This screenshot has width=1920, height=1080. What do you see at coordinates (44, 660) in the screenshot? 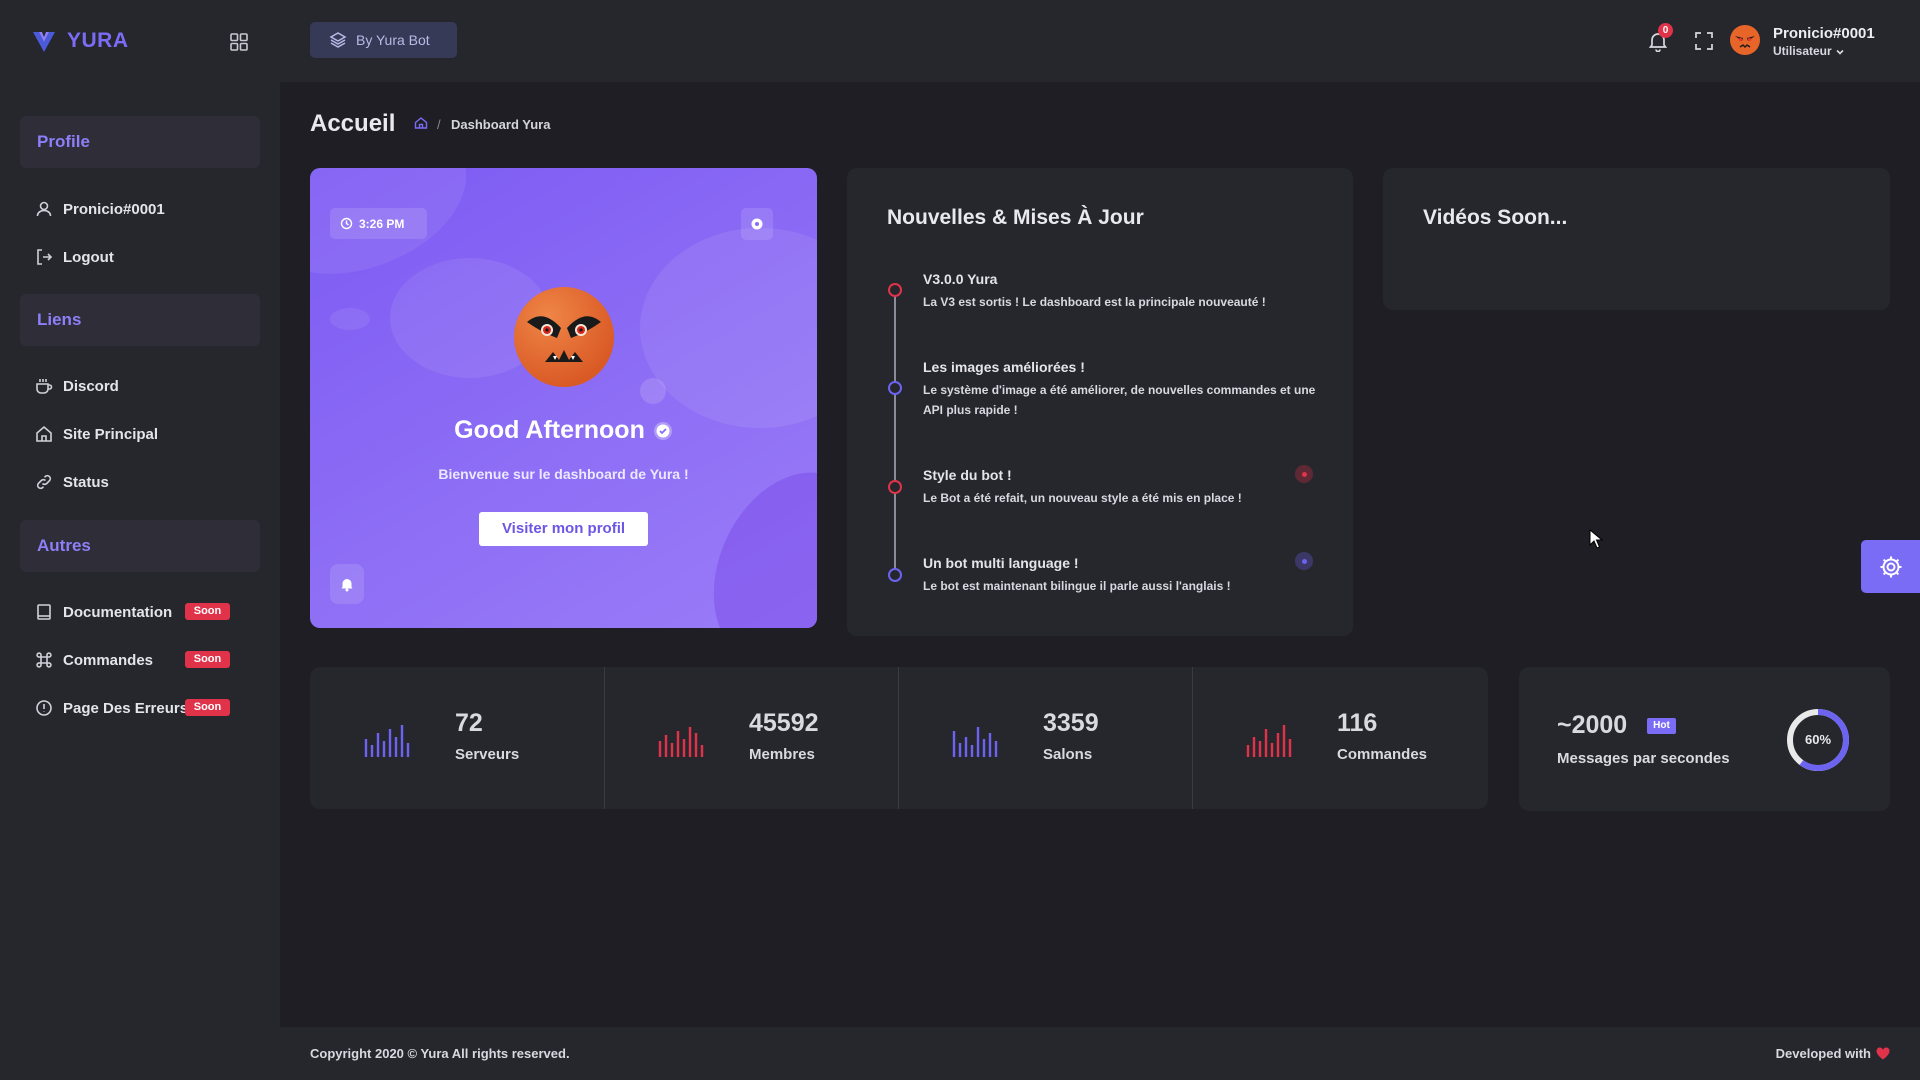
I see `command-icon` at bounding box center [44, 660].